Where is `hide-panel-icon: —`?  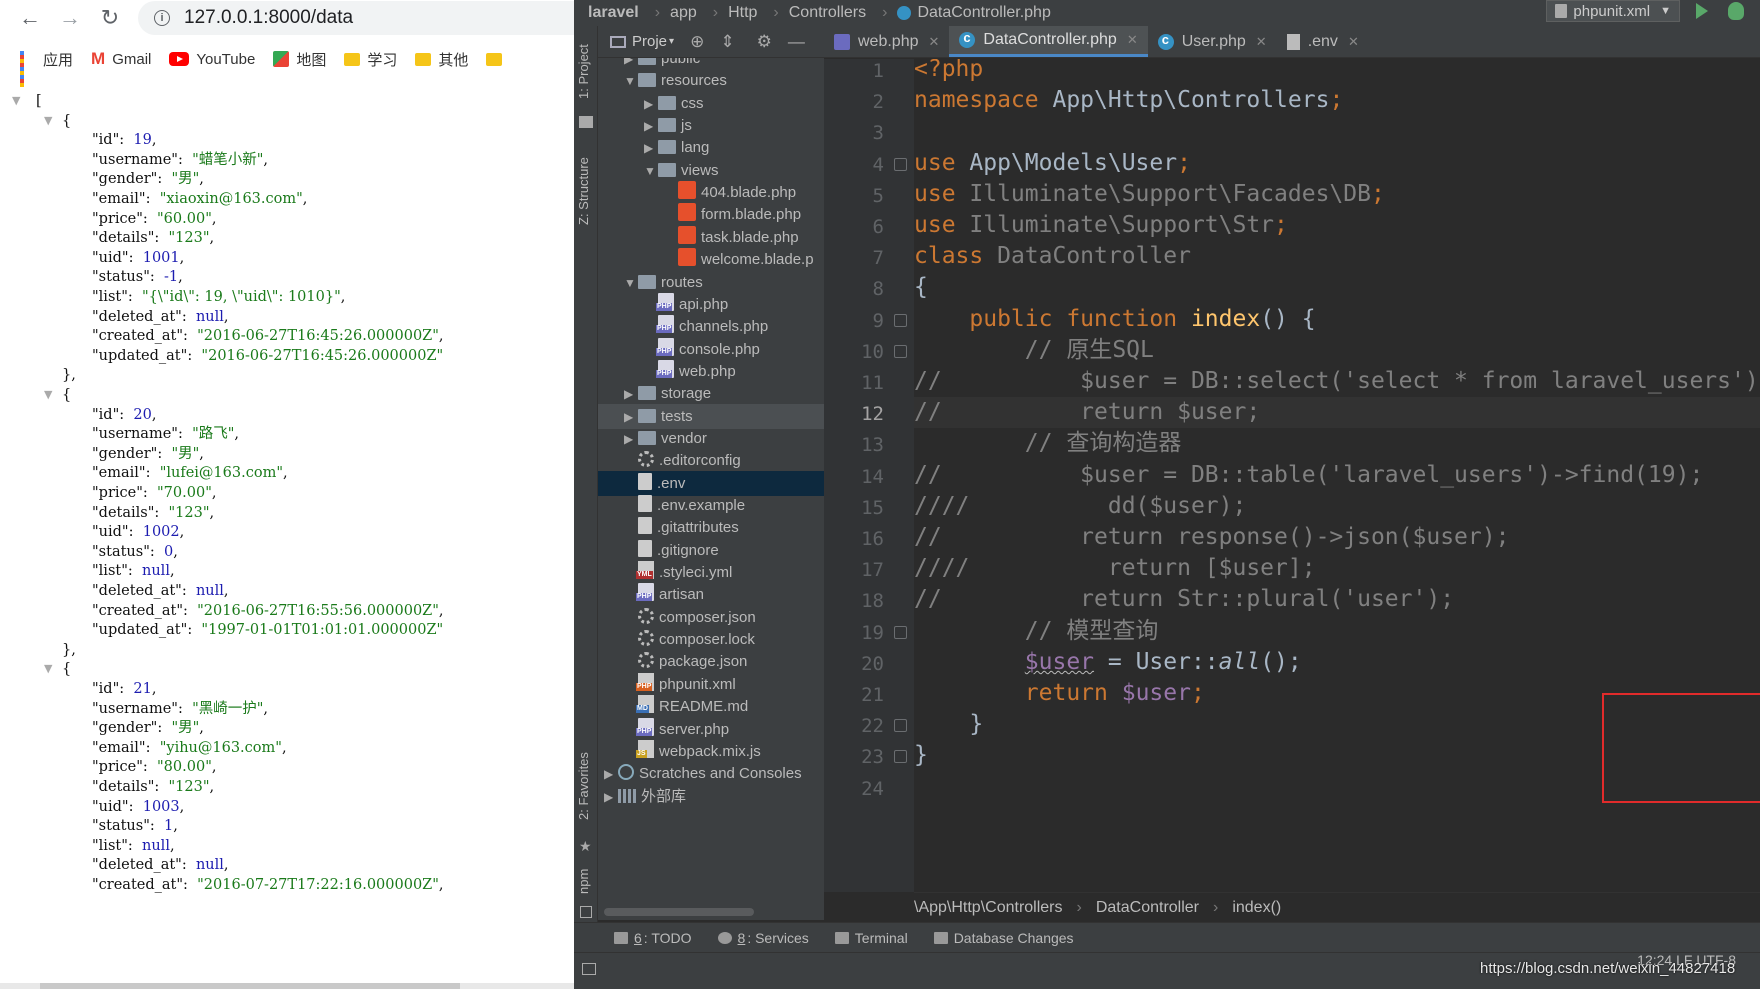 hide-panel-icon: — is located at coordinates (796, 42).